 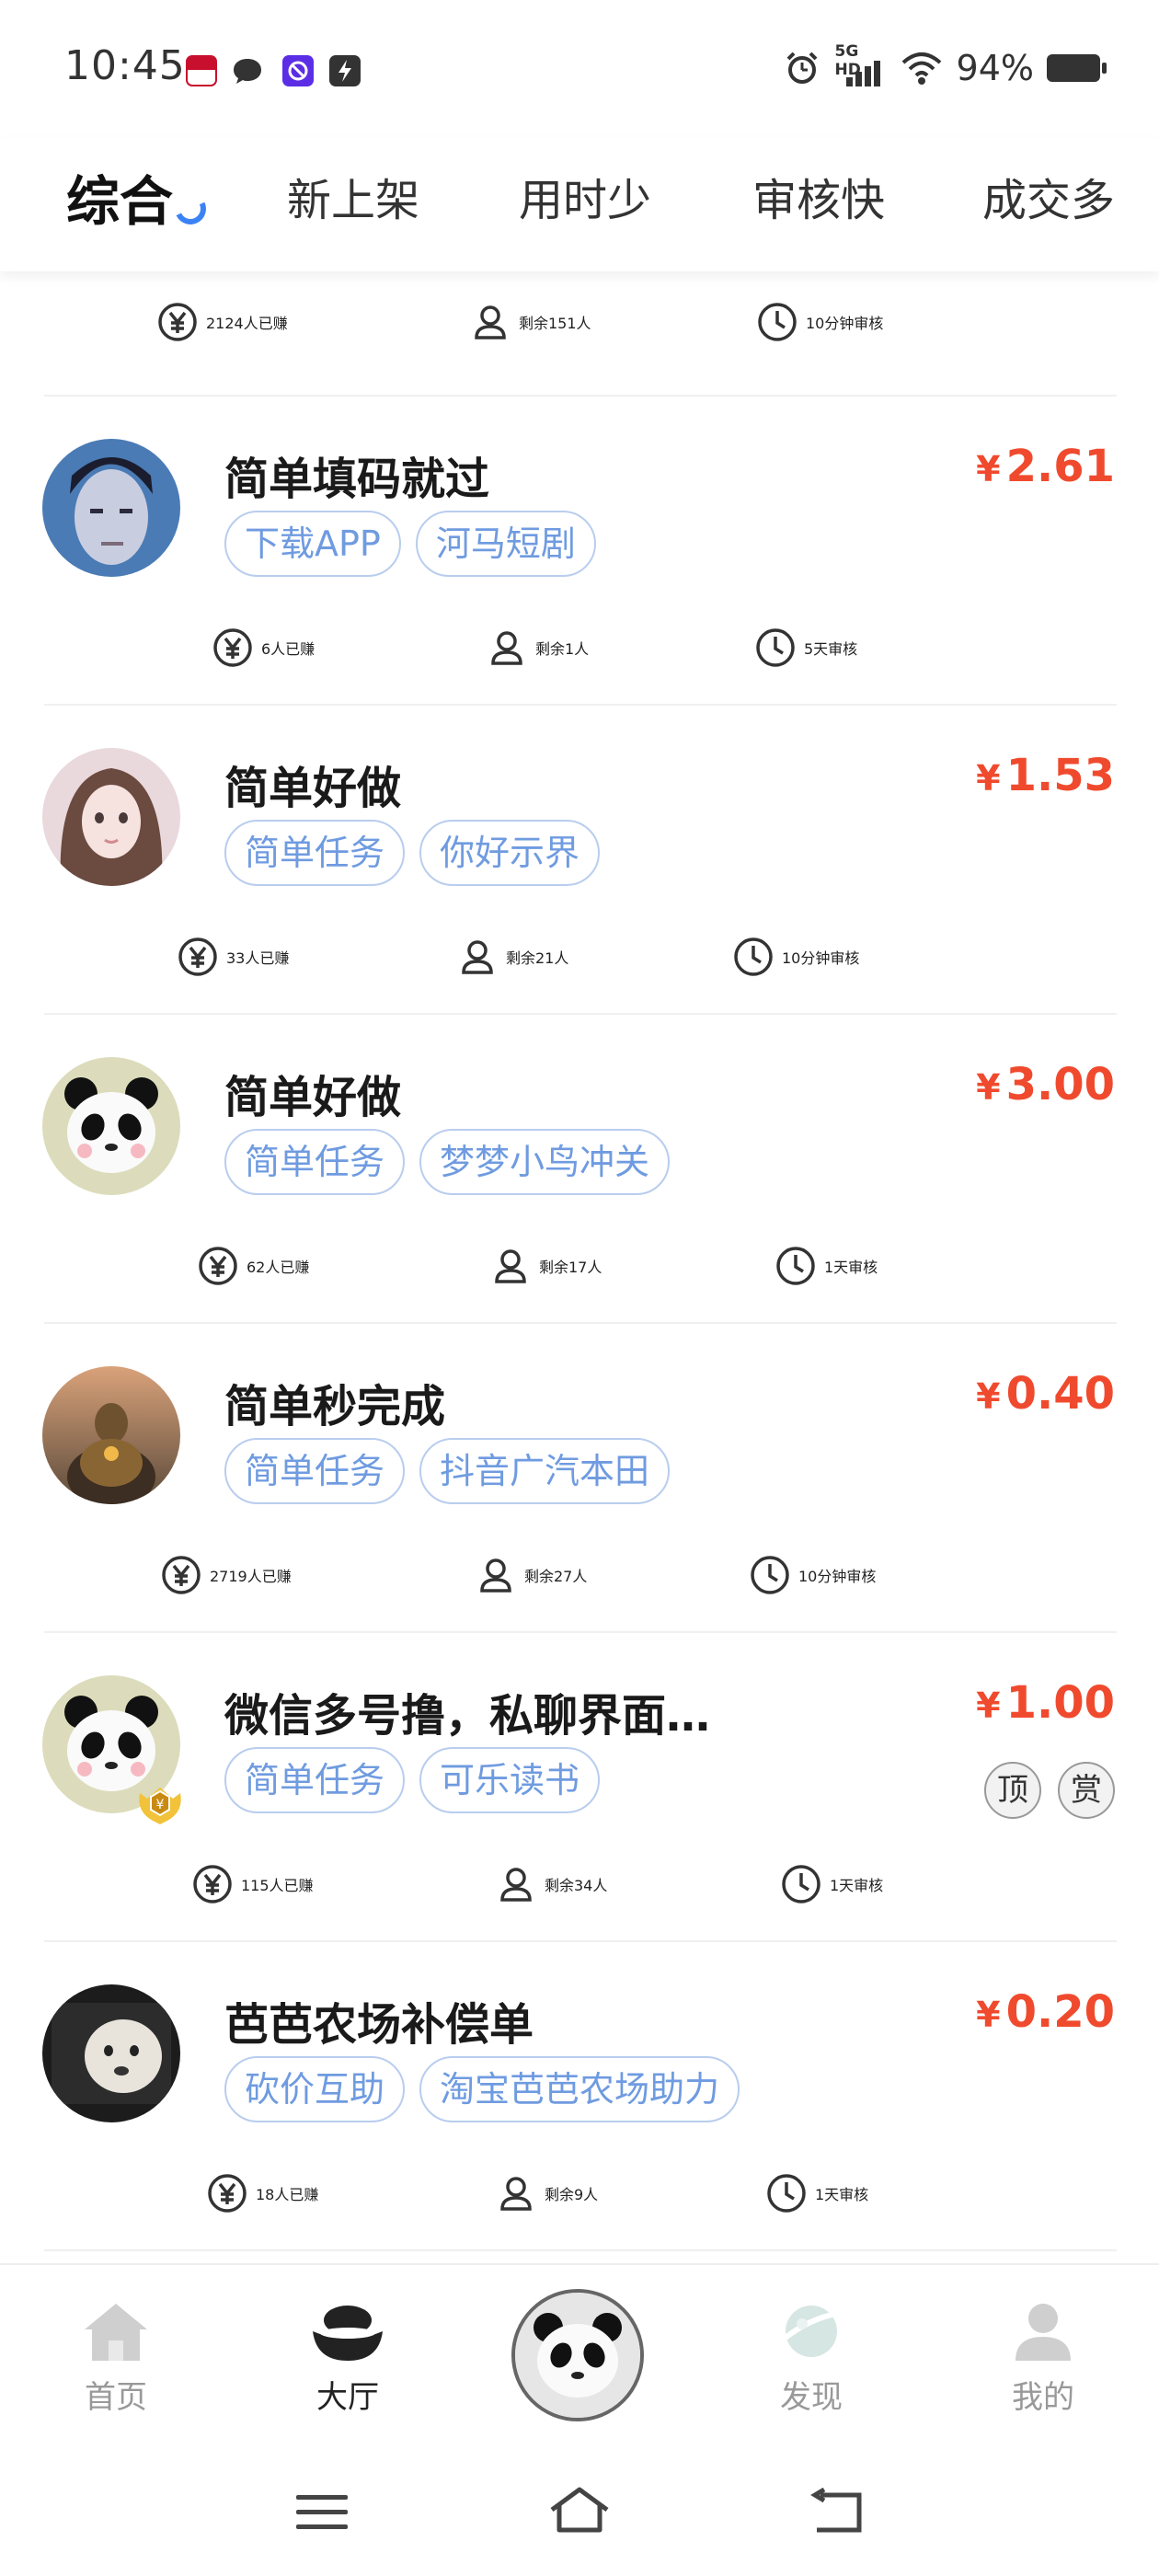 I want to click on earned-text: 115人已赚, so click(x=277, y=1886).